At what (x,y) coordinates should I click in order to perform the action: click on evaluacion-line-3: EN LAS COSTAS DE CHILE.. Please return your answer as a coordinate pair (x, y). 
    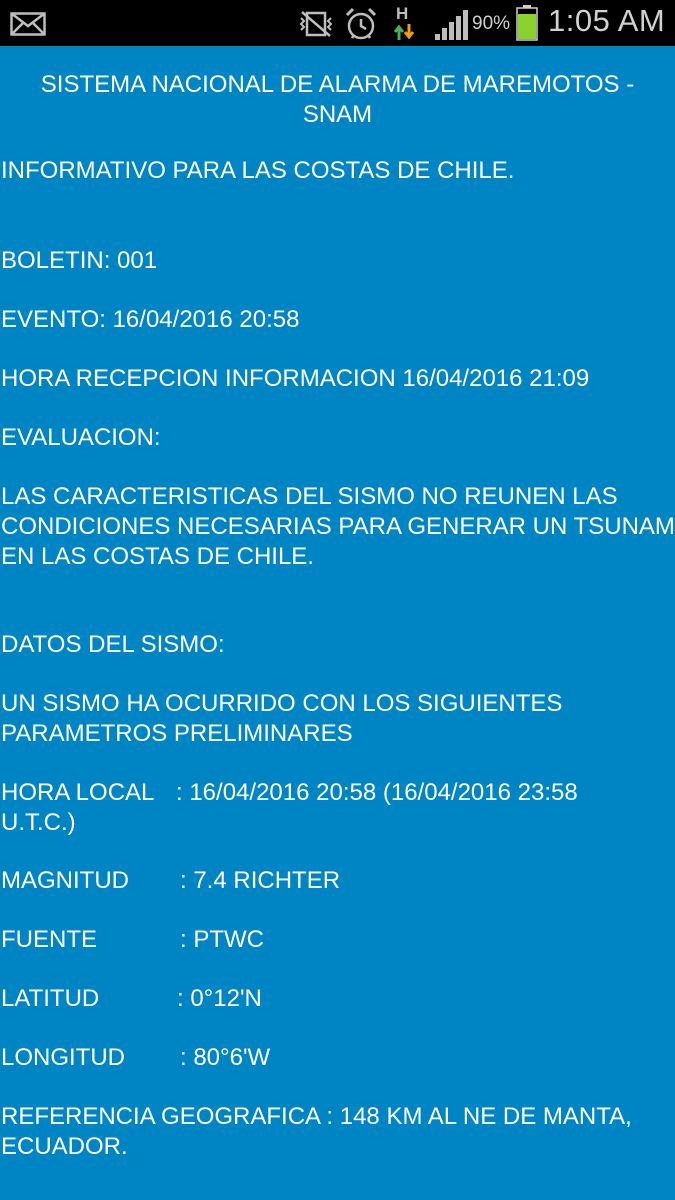
    Looking at the image, I should click on (157, 556).